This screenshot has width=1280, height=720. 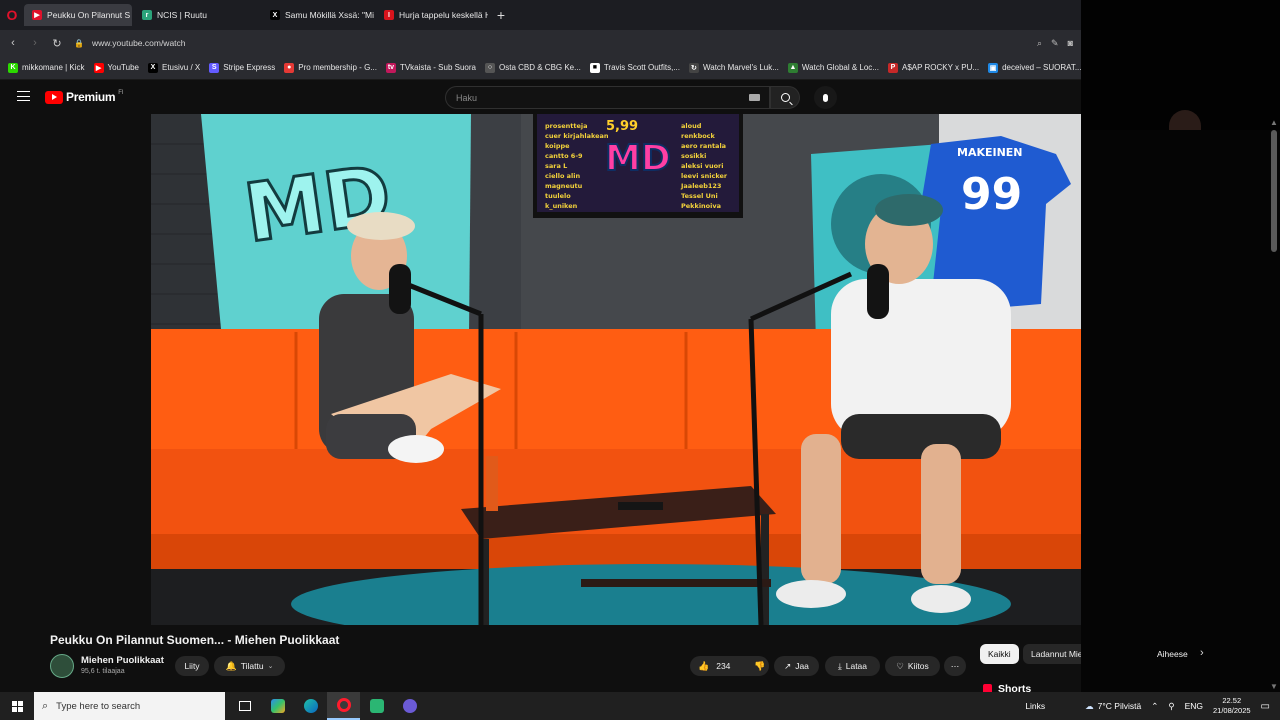 What do you see at coordinates (244, 706) in the screenshot?
I see `task-view-icon` at bounding box center [244, 706].